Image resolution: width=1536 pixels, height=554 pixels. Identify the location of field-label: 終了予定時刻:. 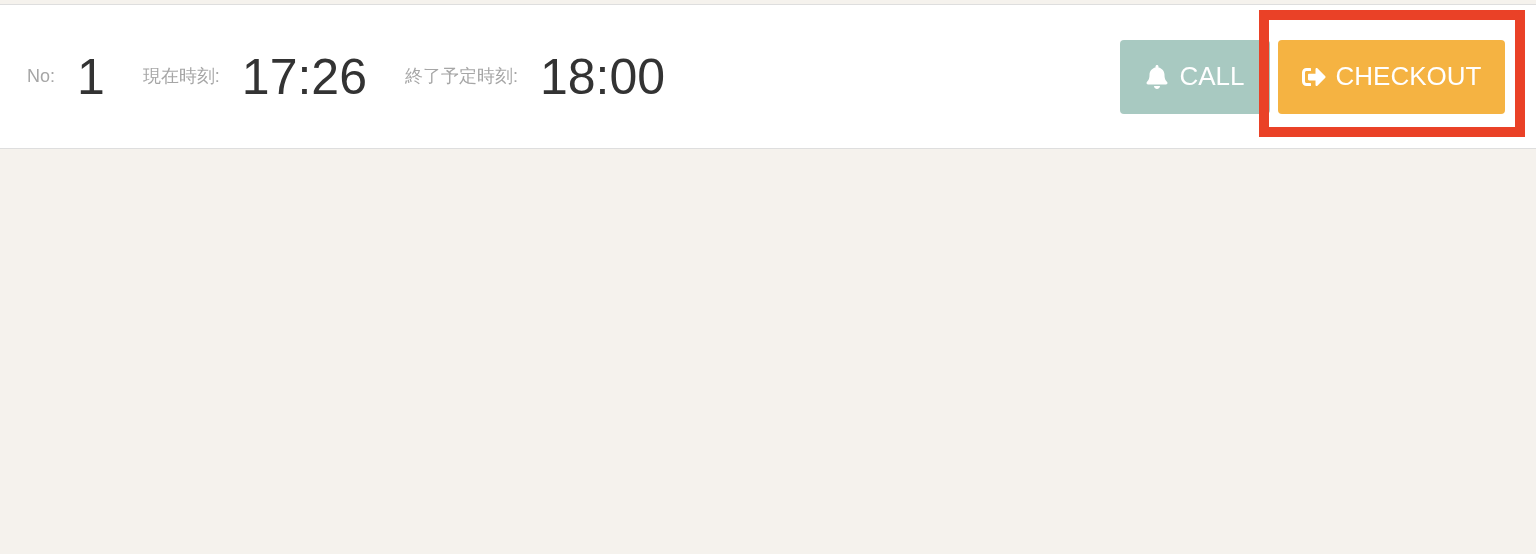
(461, 76).